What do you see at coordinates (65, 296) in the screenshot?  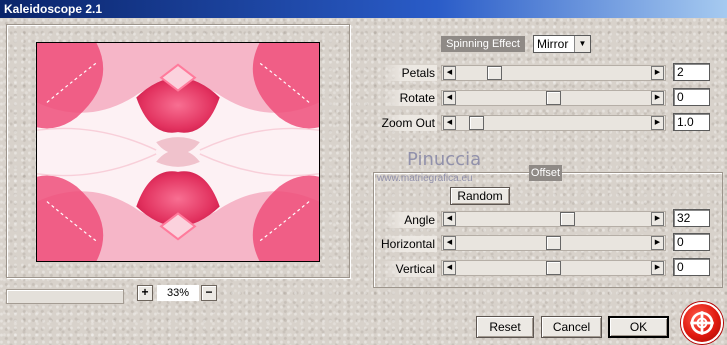 I see `status-field` at bounding box center [65, 296].